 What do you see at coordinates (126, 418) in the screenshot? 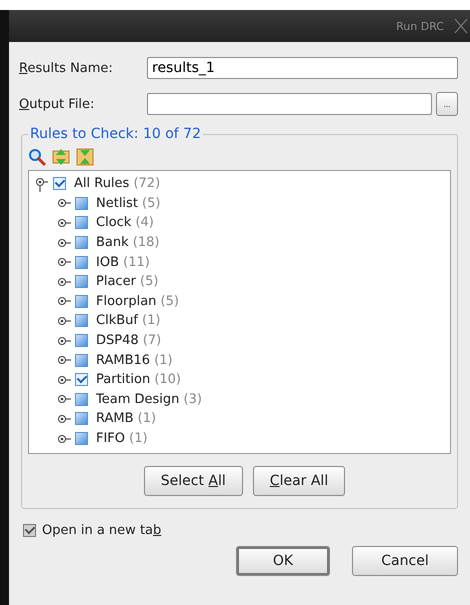
I see `tree-item: RAMB (1)` at bounding box center [126, 418].